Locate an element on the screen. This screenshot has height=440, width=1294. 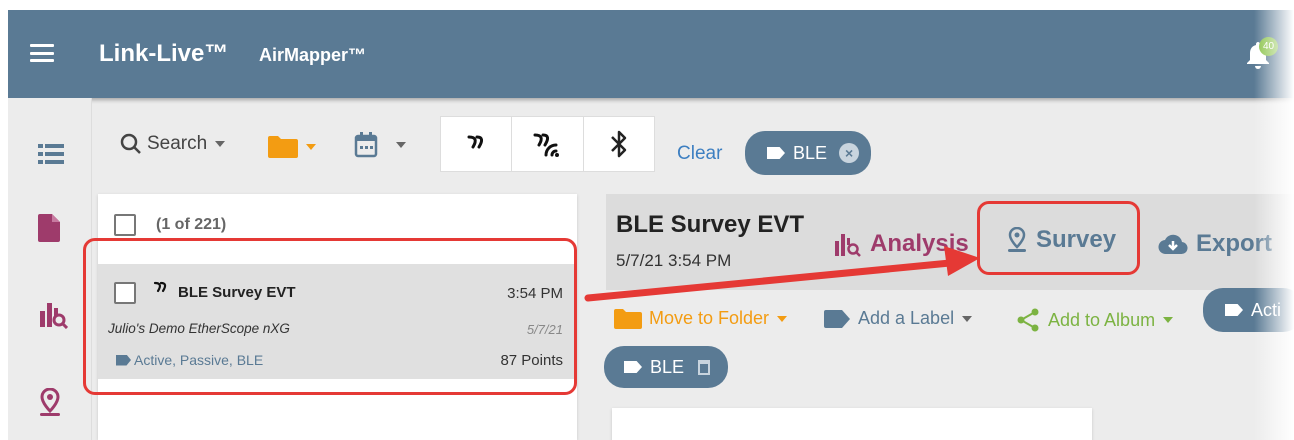
export-label: Export is located at coordinates (1234, 243).